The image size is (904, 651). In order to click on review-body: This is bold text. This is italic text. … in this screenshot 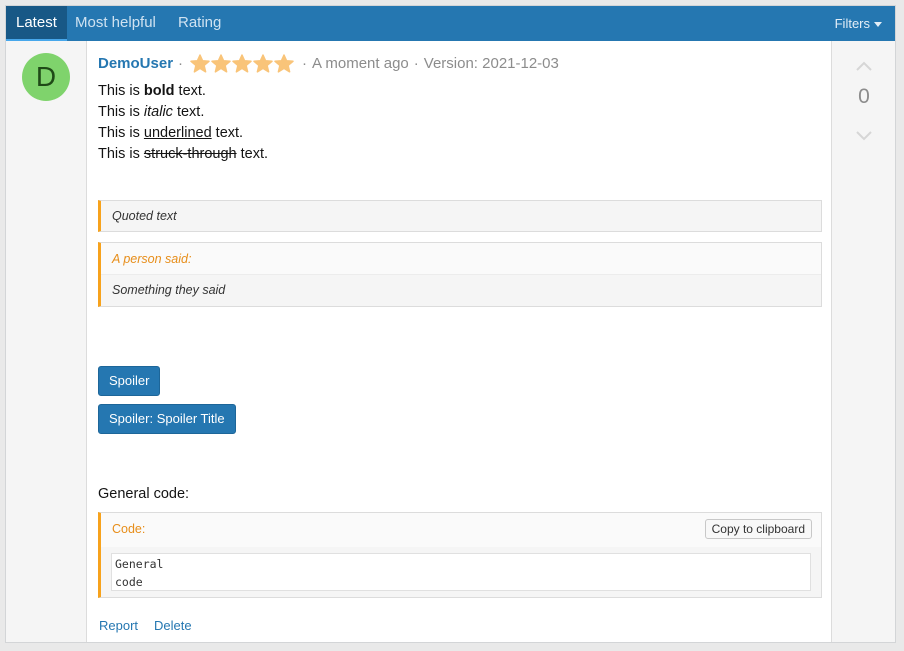, I will do `click(183, 123)`.